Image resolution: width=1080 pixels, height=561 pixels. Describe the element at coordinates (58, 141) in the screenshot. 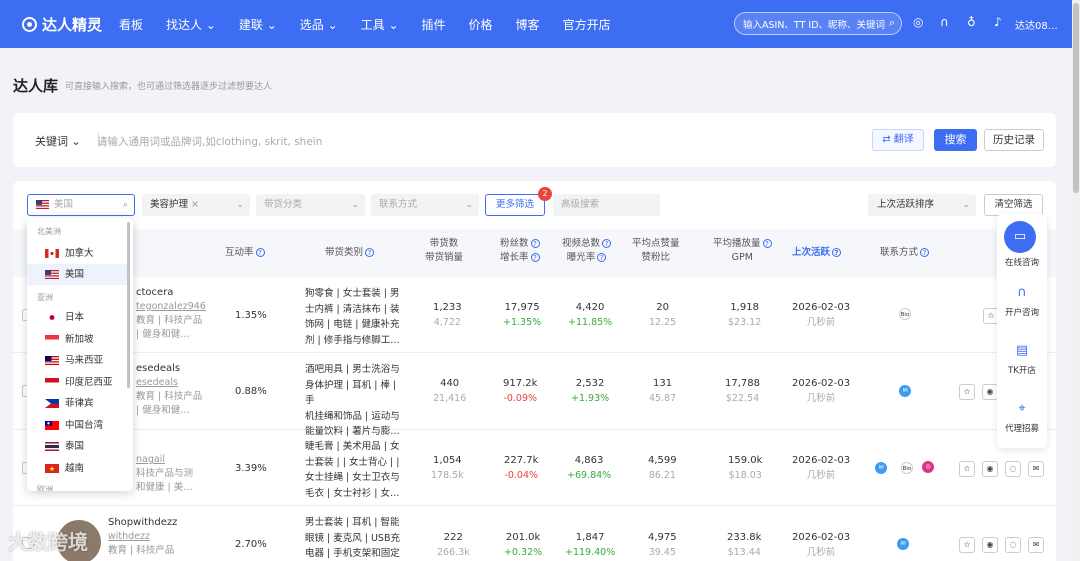

I see `keyword-type-select: 关键词 ⌄` at that location.